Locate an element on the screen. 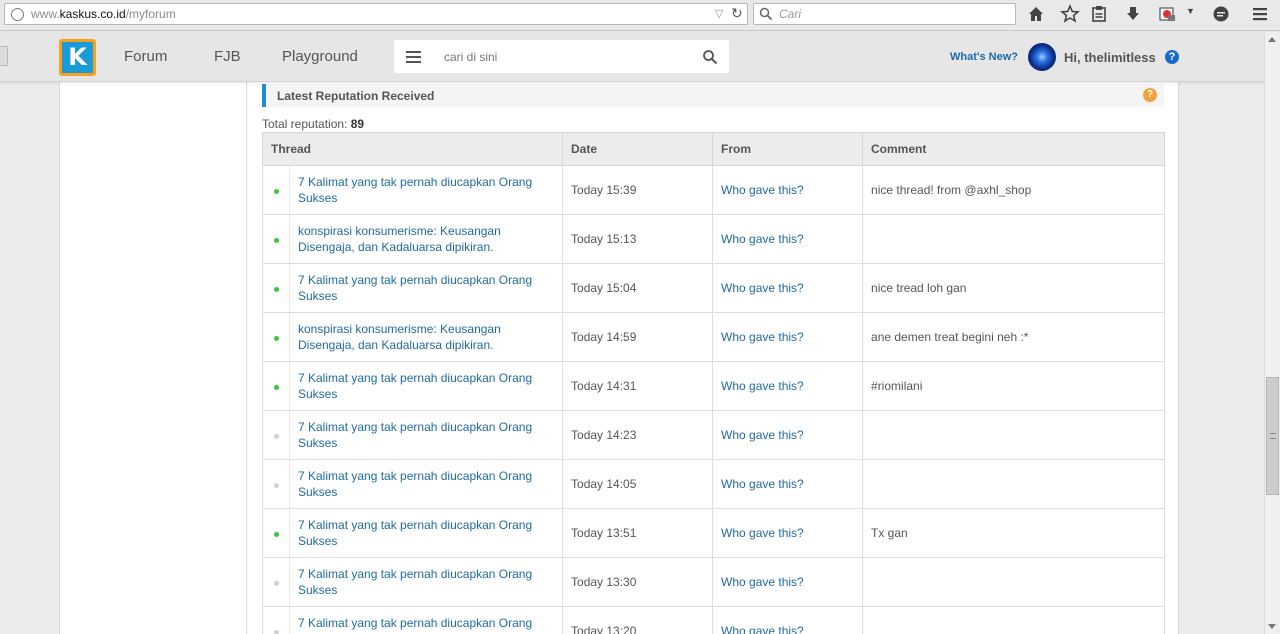 This screenshot has width=1280, height=634. bookmark-star-icon is located at coordinates (1070, 14).